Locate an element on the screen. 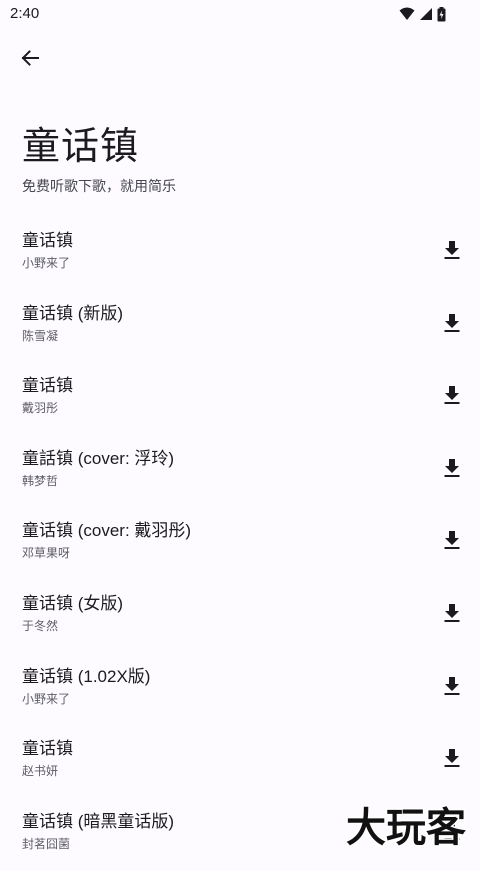  song-artist: 邓草果呀 is located at coordinates (46, 553).